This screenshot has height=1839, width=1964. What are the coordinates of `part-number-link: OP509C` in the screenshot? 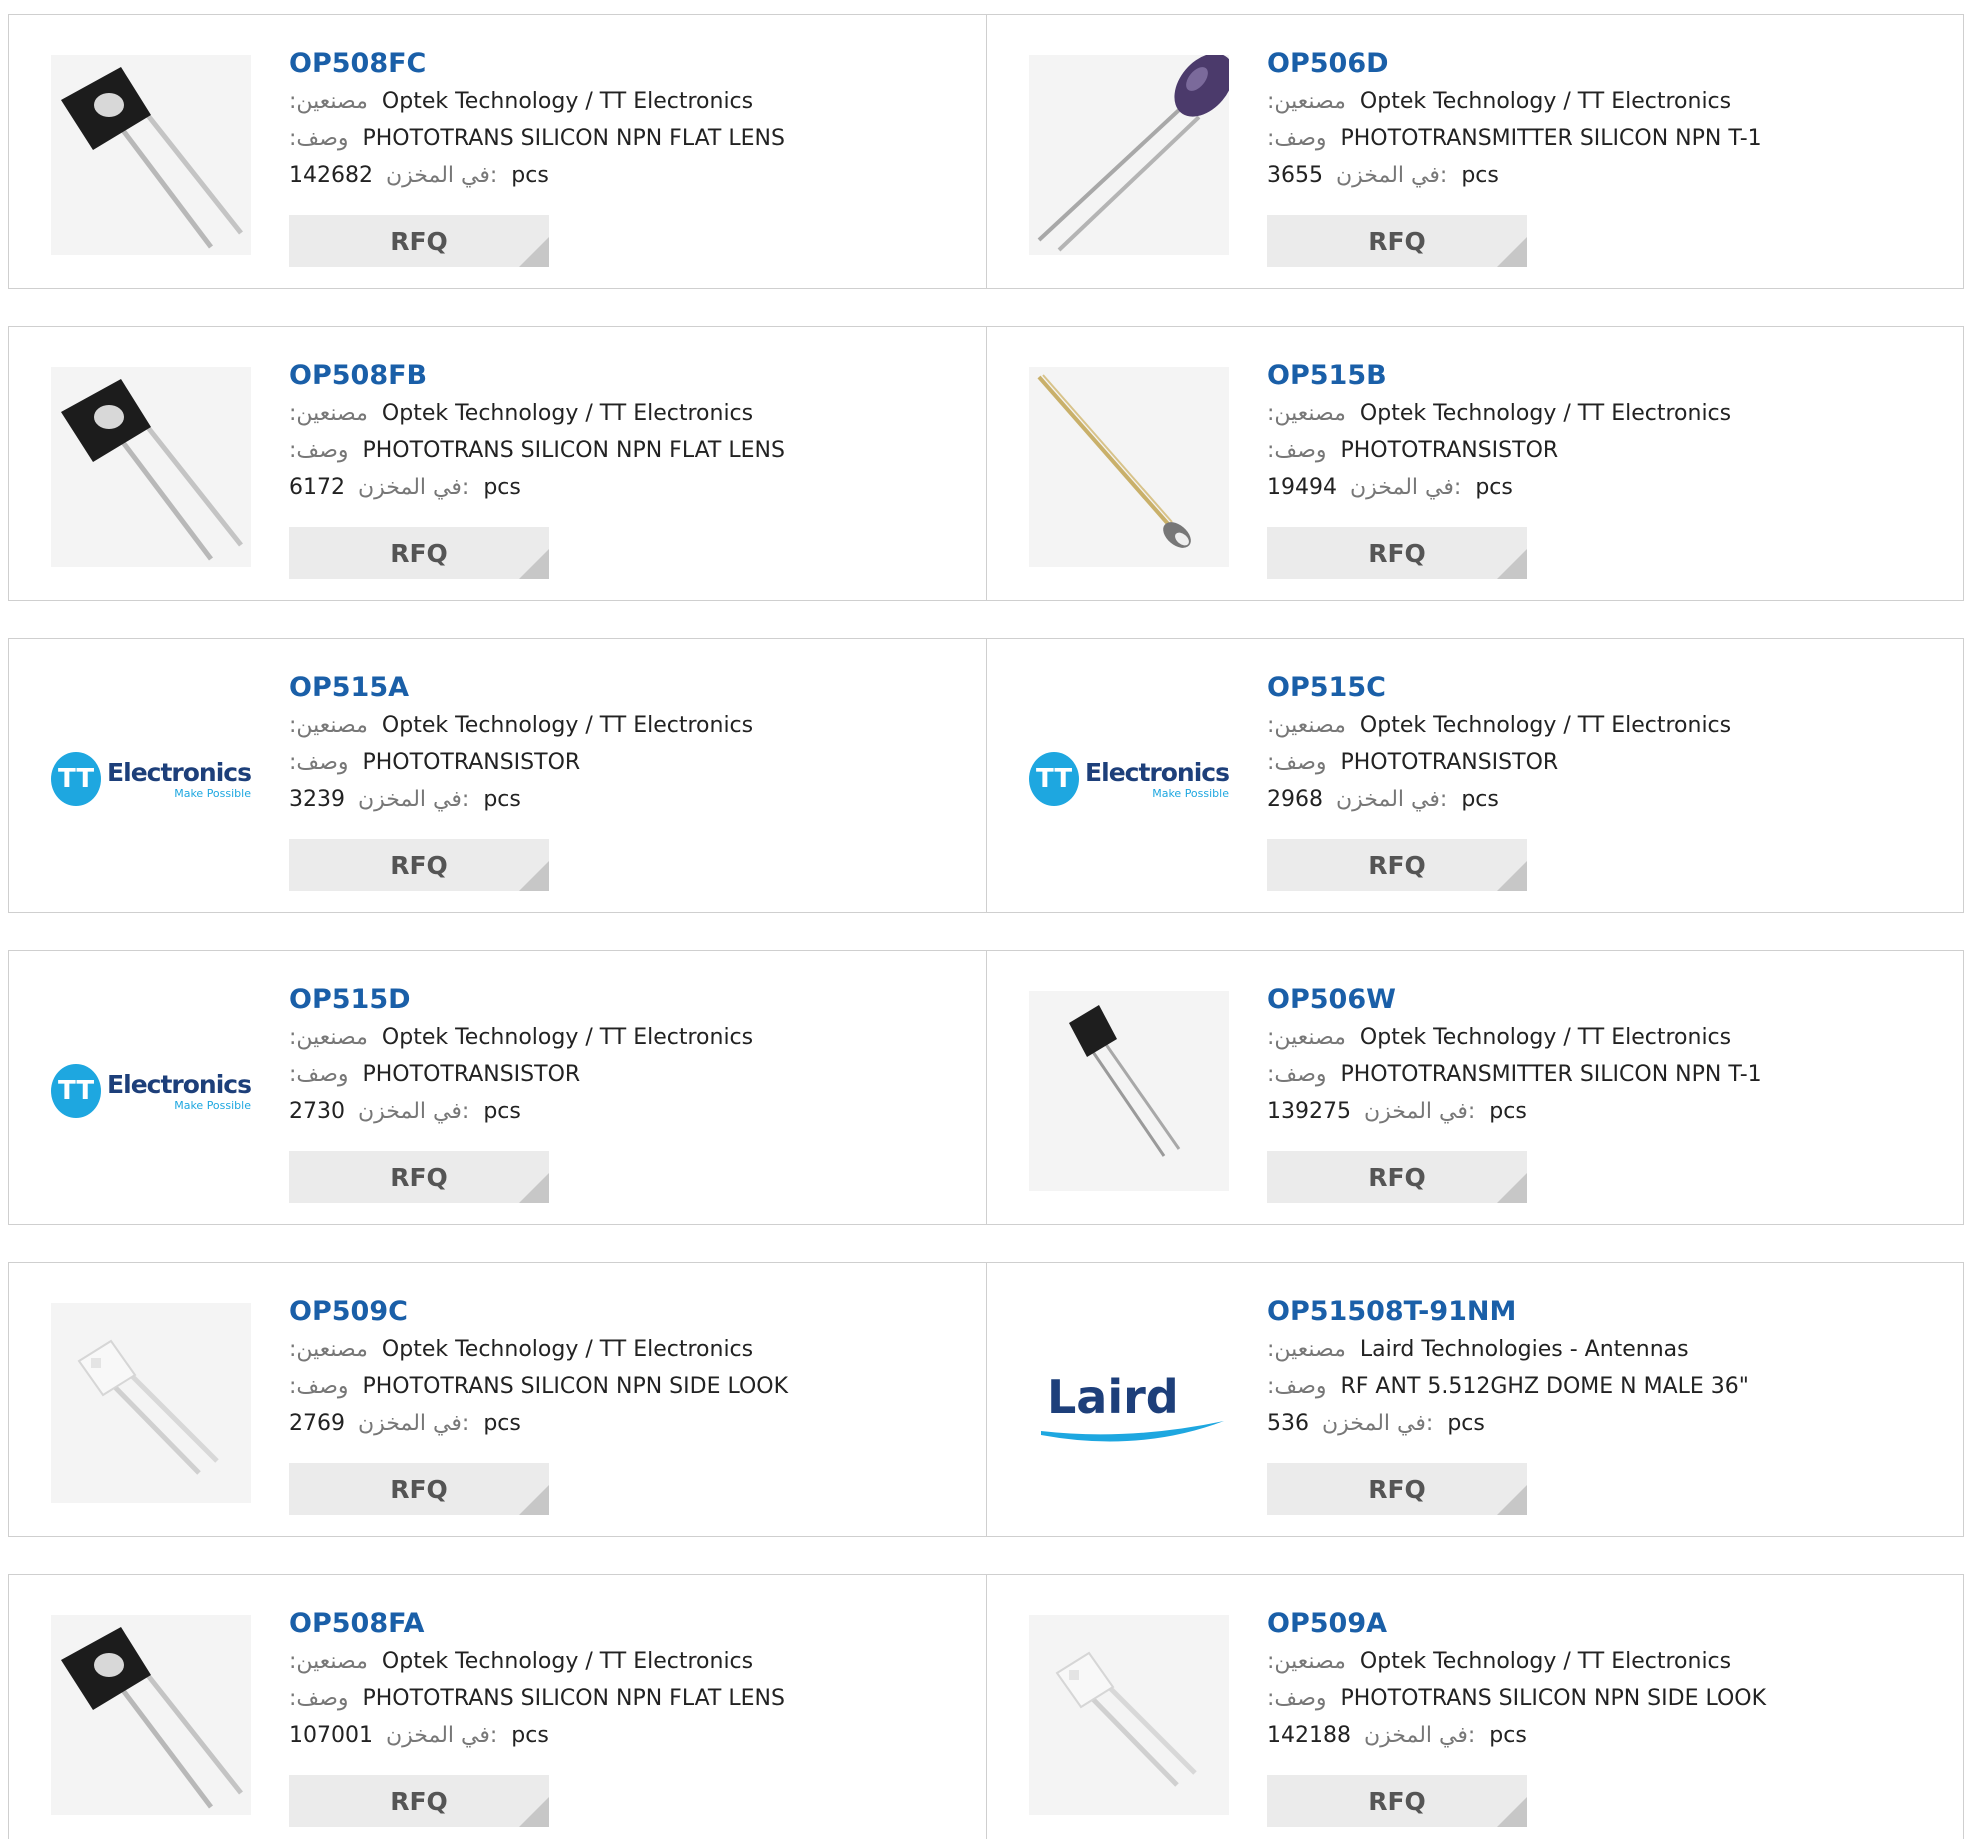 It's located at (627, 1312).